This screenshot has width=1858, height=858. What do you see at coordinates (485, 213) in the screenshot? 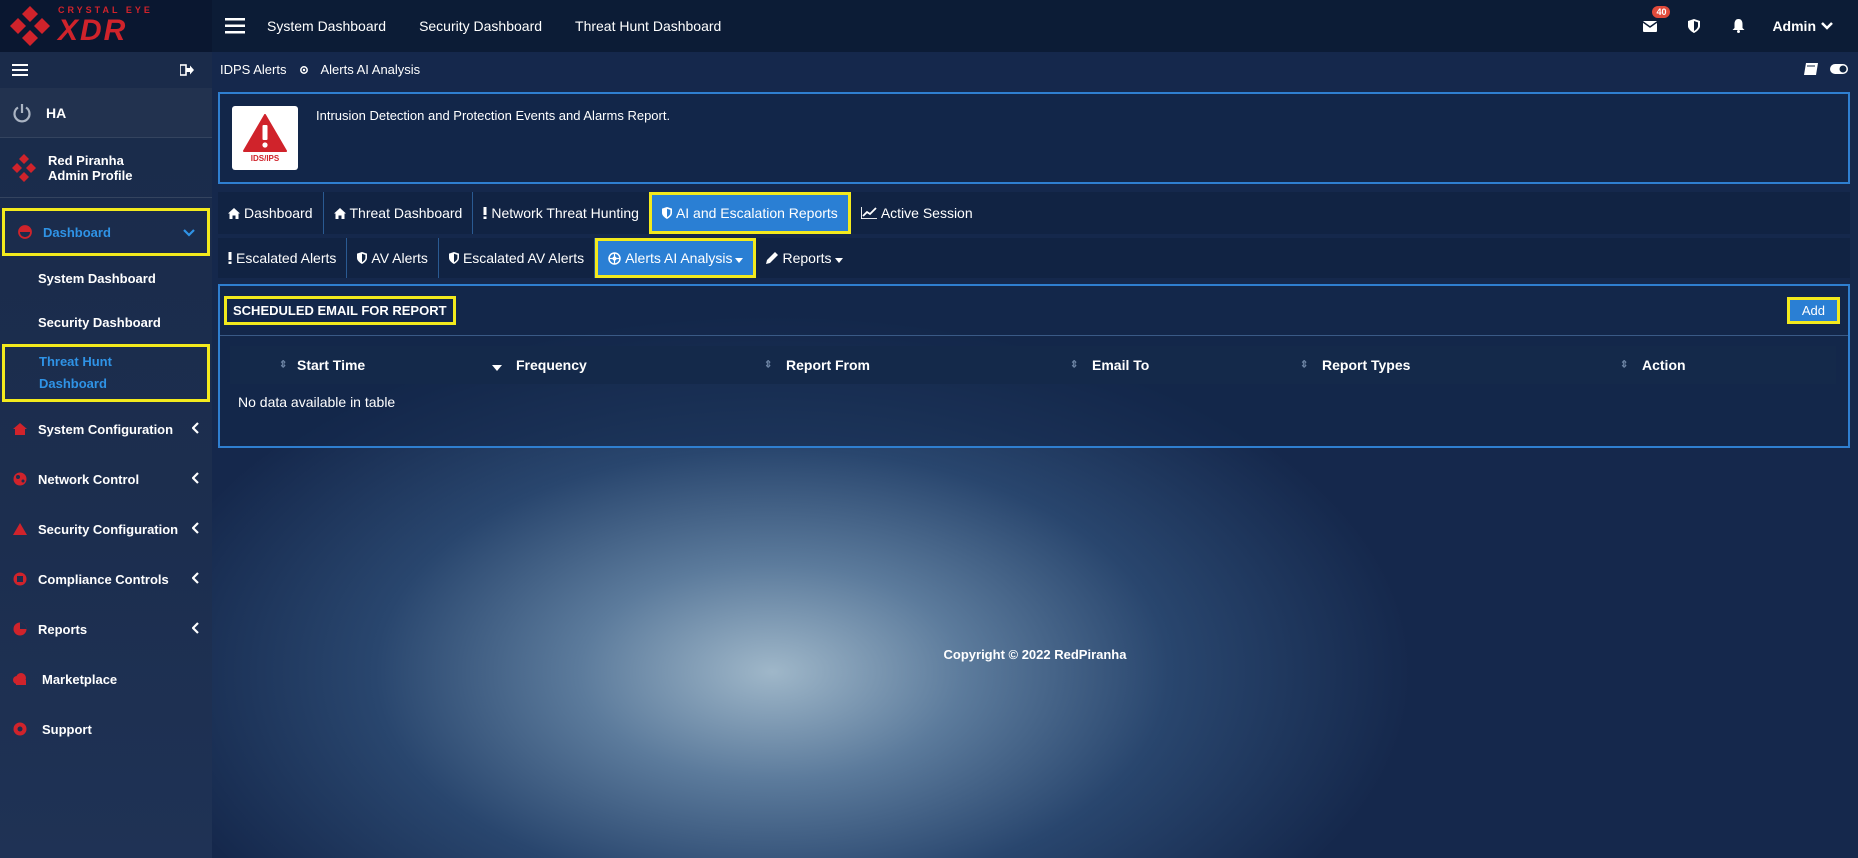
I see `exclamation-icon` at bounding box center [485, 213].